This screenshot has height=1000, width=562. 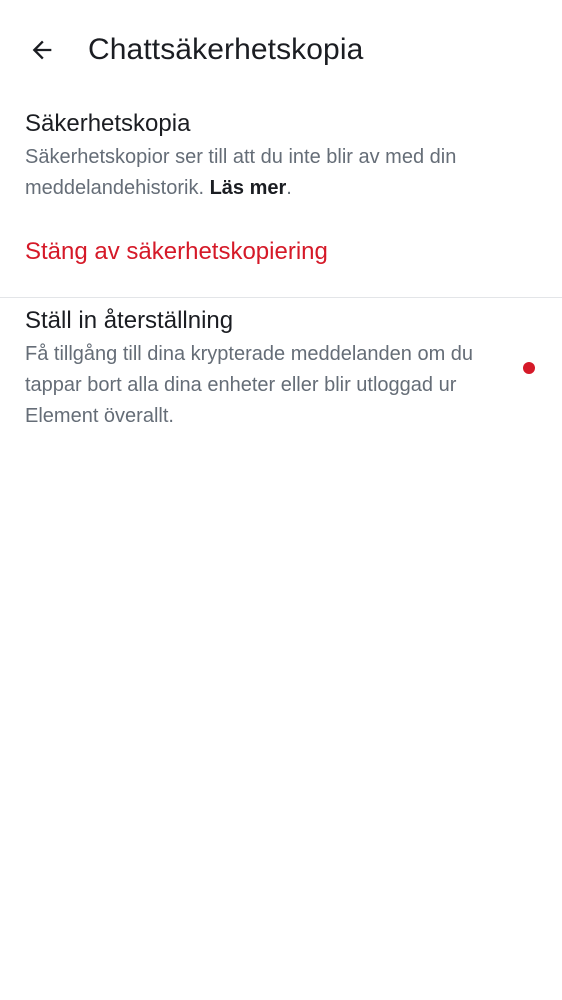 What do you see at coordinates (289, 188) in the screenshot?
I see `learn-more-suffix: .` at bounding box center [289, 188].